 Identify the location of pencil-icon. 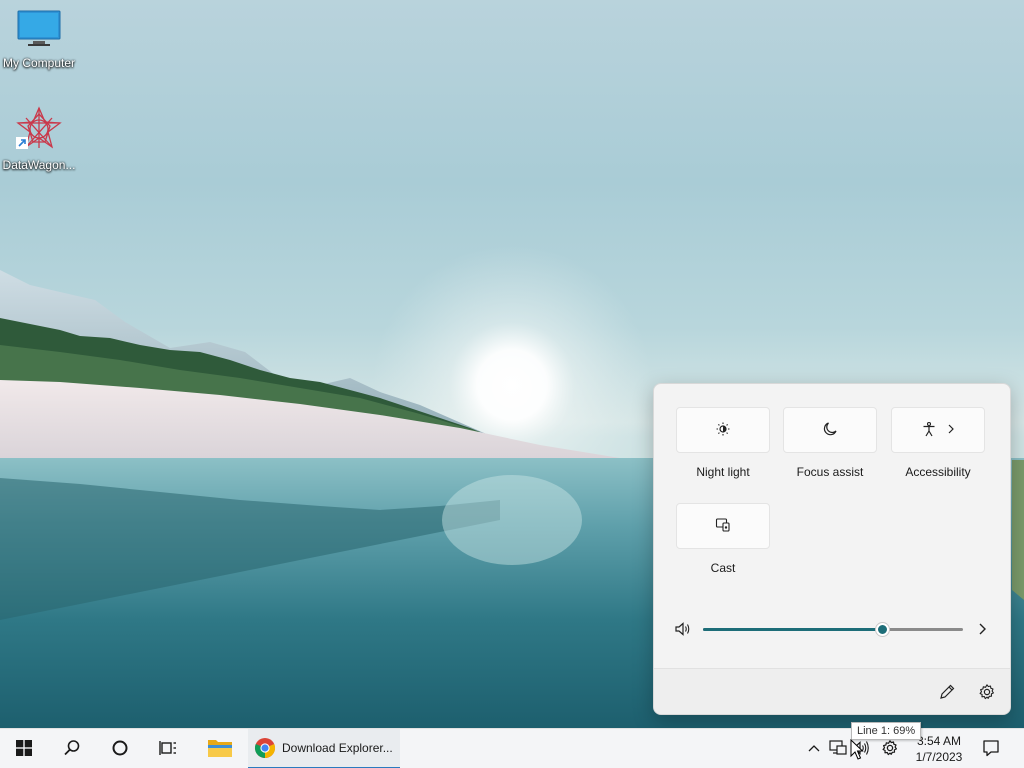
(947, 693).